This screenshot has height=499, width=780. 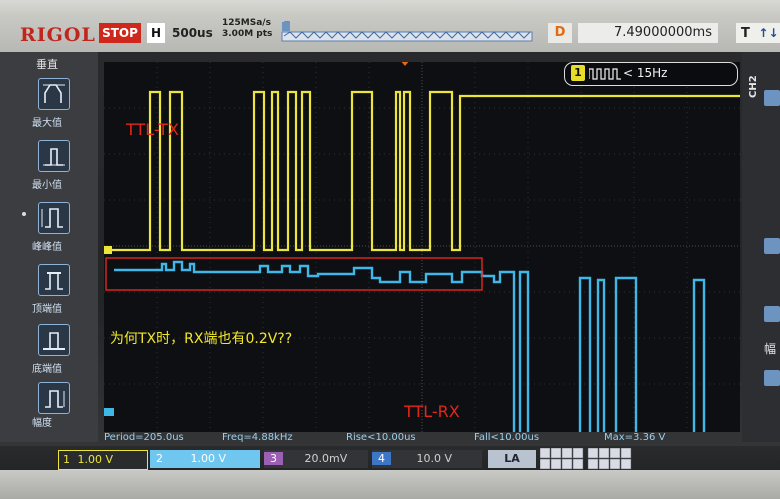 I want to click on ch3-setting: 3 20.0mV, so click(x=316, y=459).